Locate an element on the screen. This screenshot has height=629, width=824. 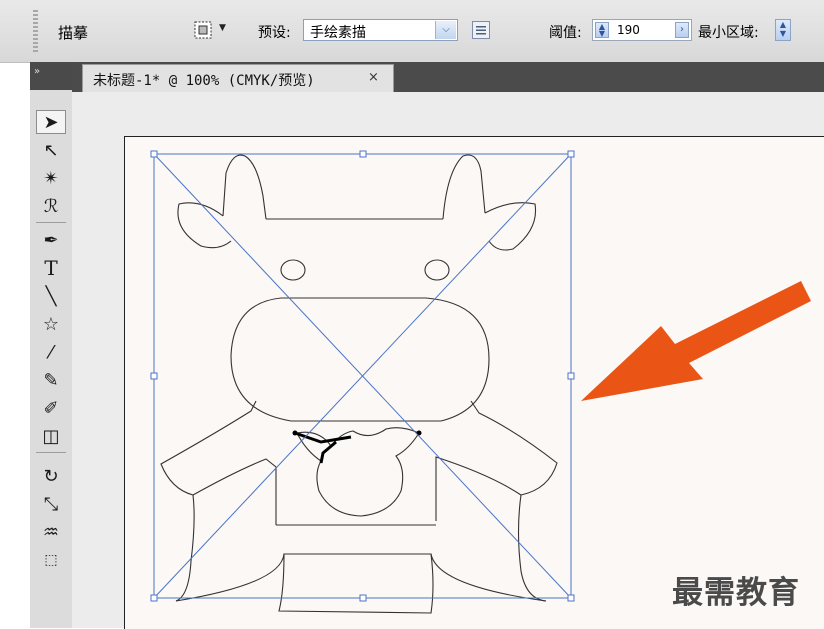
tool-name: 描摹 is located at coordinates (73, 33).